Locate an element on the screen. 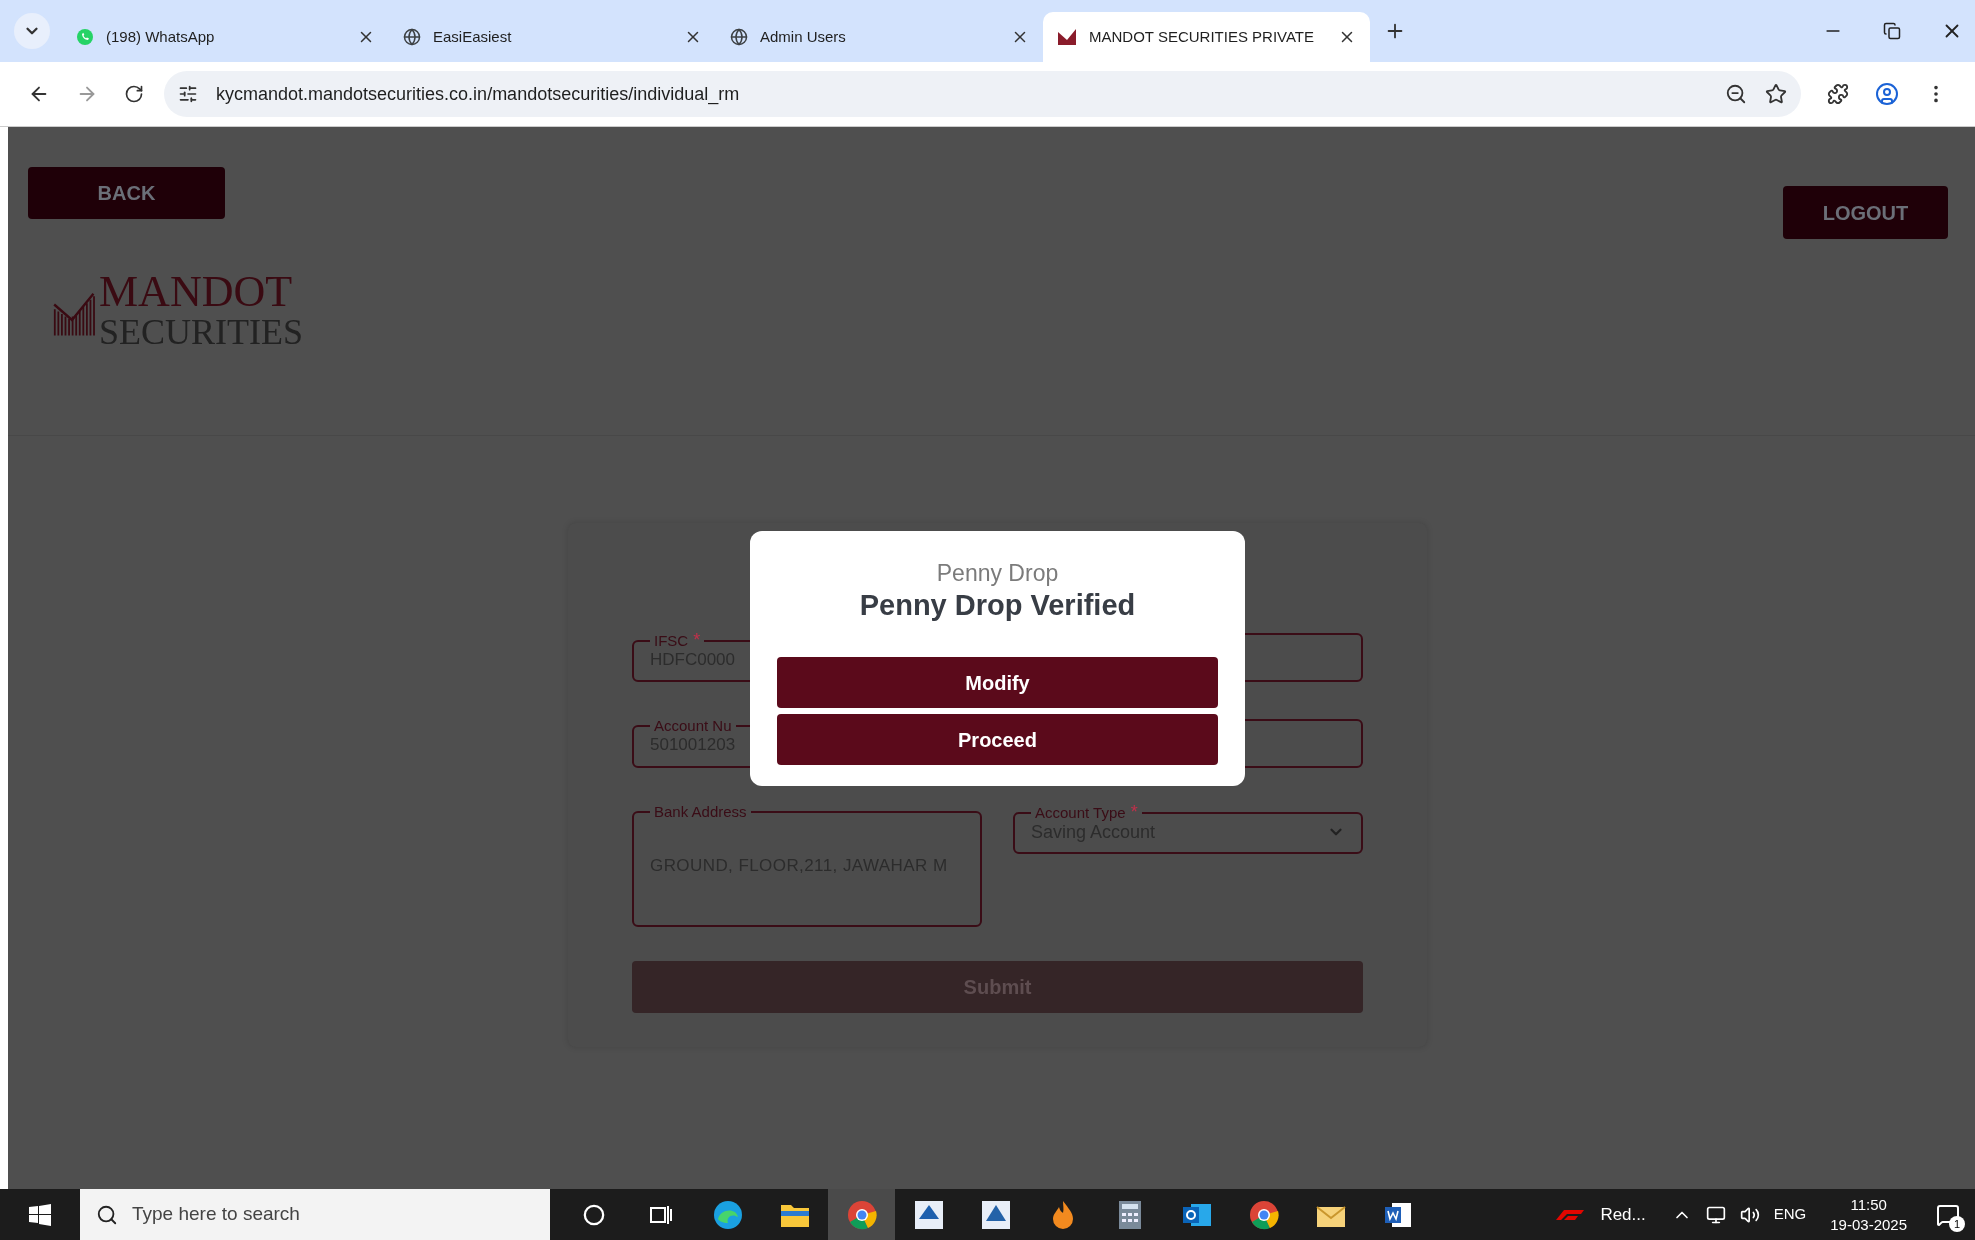  notification-center: 1 is located at coordinates (1948, 1214).